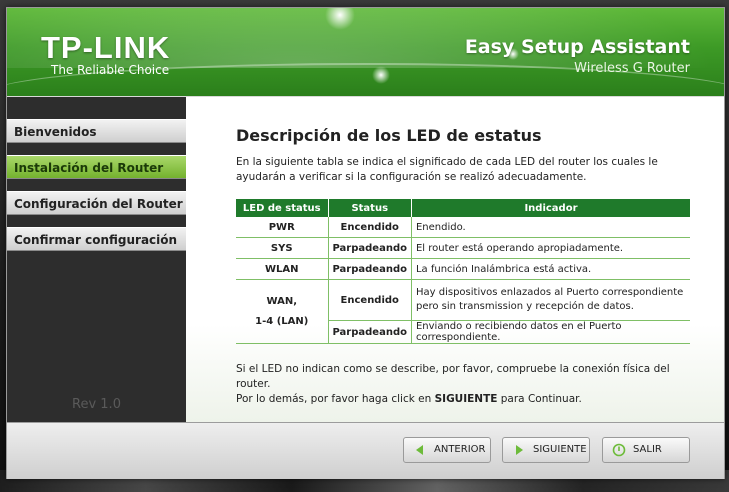 This screenshot has height=492, width=729. I want to click on sidebar-item-confirmar: Confirmar configuración, so click(96, 239).